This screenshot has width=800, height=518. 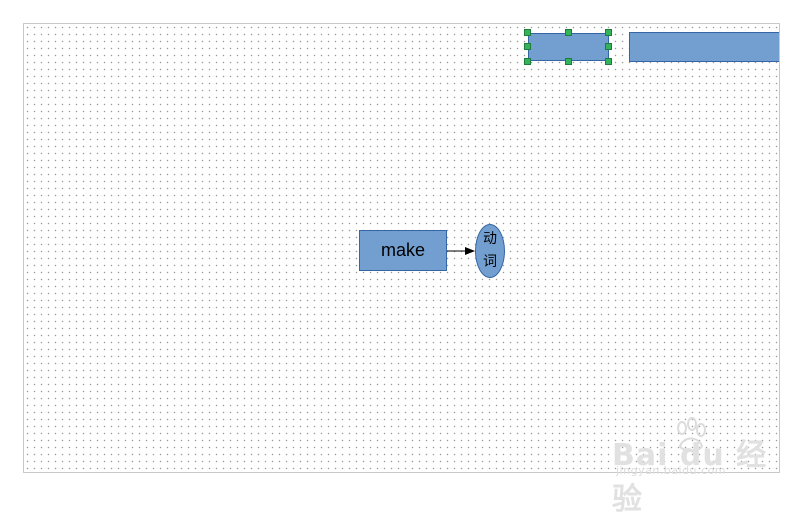 What do you see at coordinates (608, 32) in the screenshot?
I see `selection-handle-top-right` at bounding box center [608, 32].